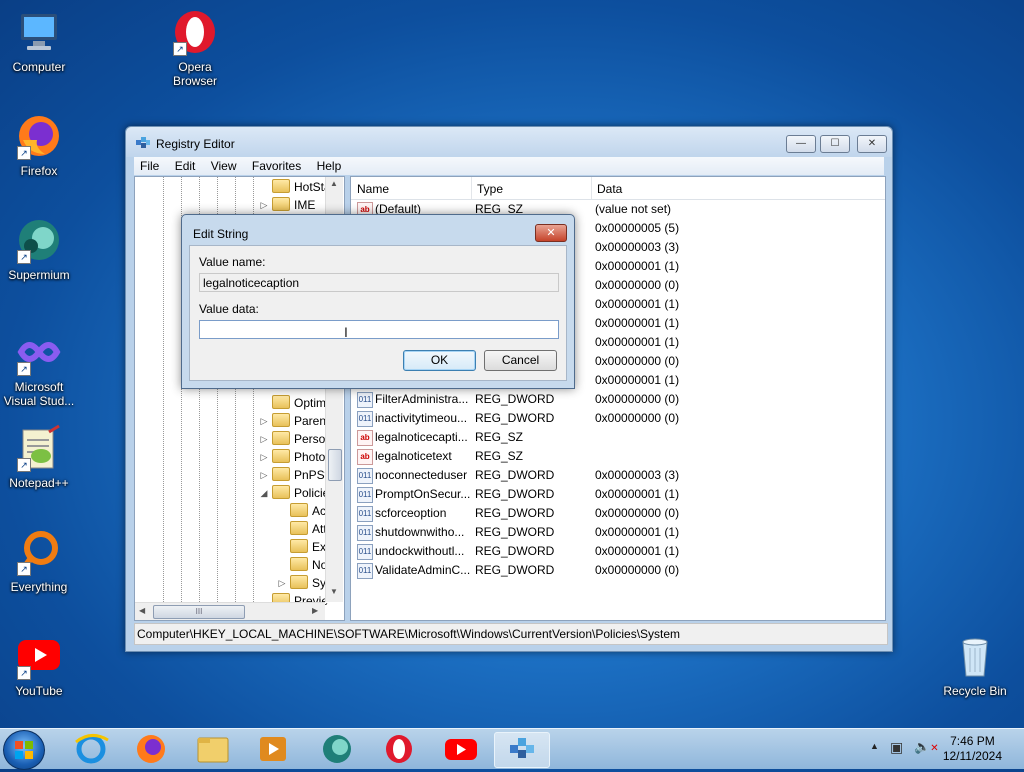  I want to click on tree-node: Ac, so click(308, 511).